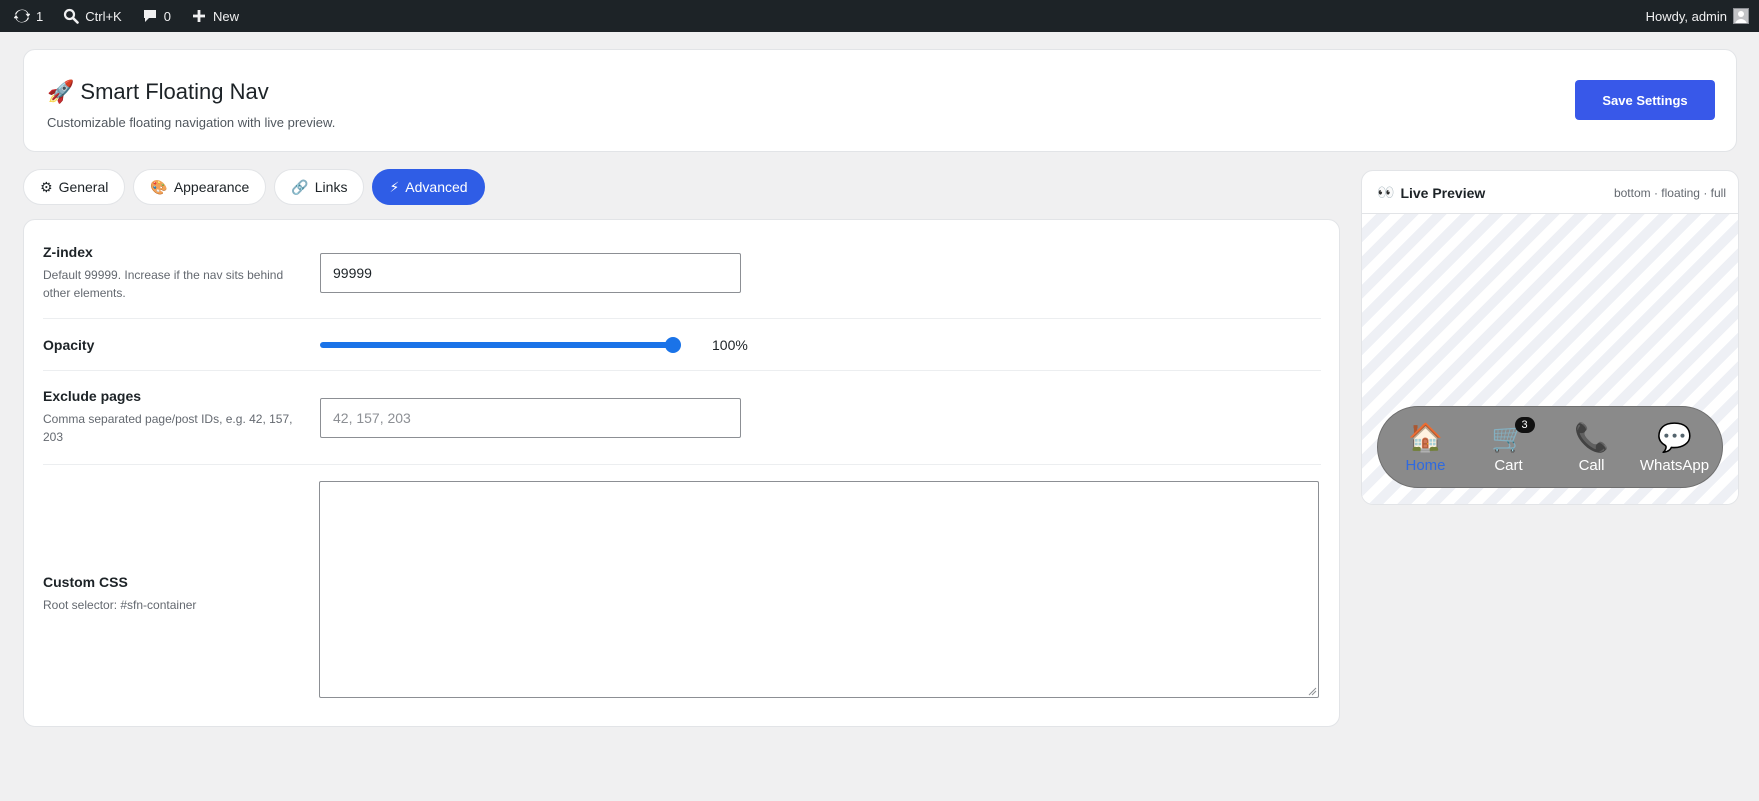 The image size is (1759, 801). What do you see at coordinates (1443, 192) in the screenshot?
I see `preview-title-text: Live Preview` at bounding box center [1443, 192].